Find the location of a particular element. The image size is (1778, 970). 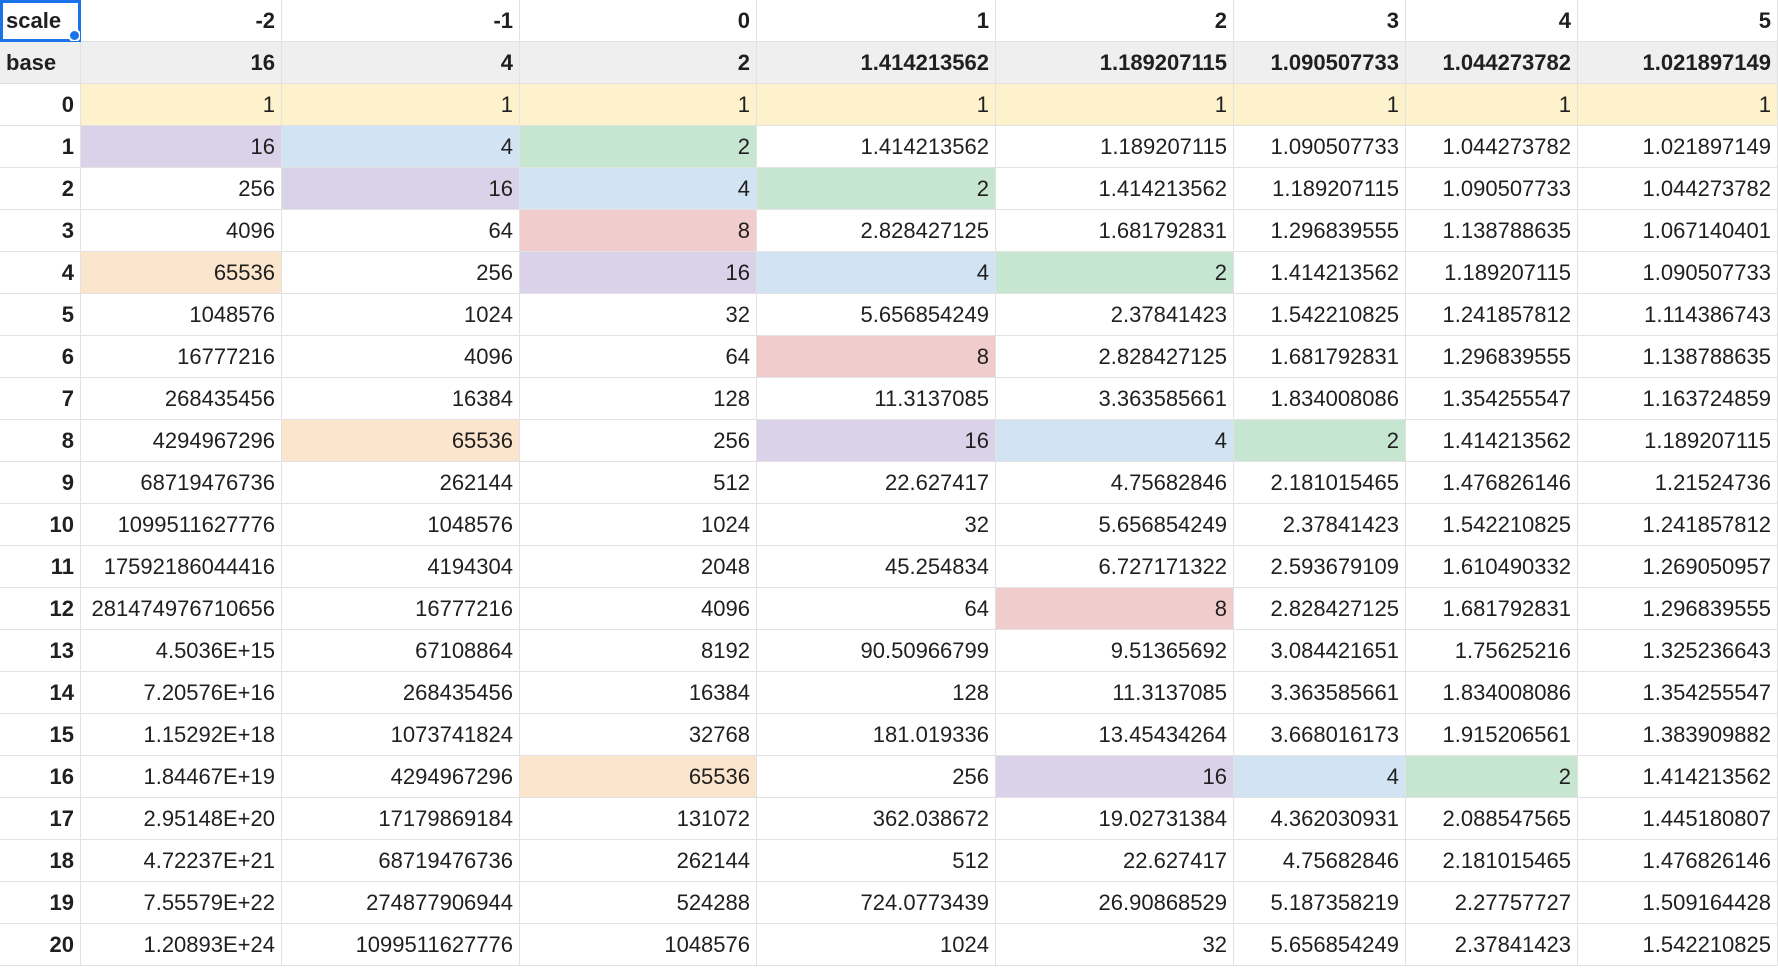

table-cell: 32 is located at coordinates (638, 315).